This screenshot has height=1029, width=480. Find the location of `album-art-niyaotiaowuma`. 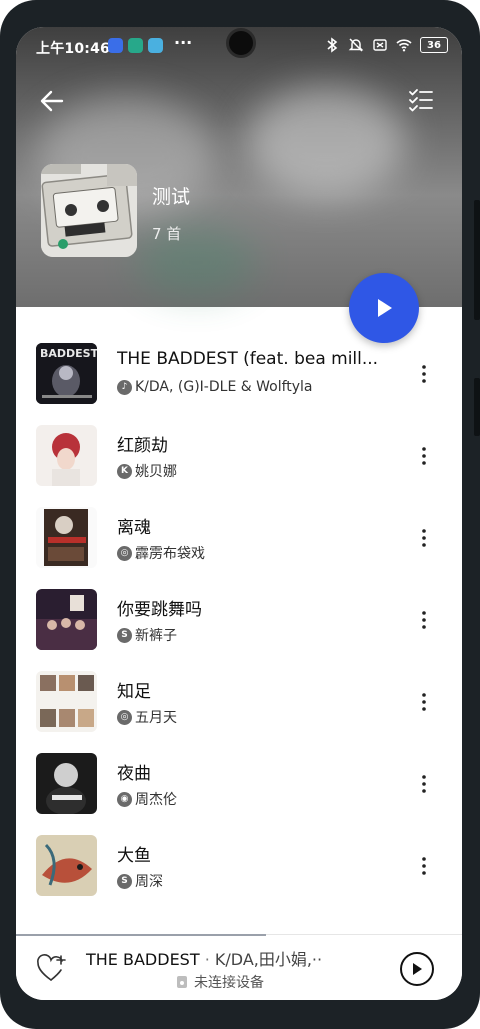

album-art-niyaotiaowuma is located at coordinates (66, 619).